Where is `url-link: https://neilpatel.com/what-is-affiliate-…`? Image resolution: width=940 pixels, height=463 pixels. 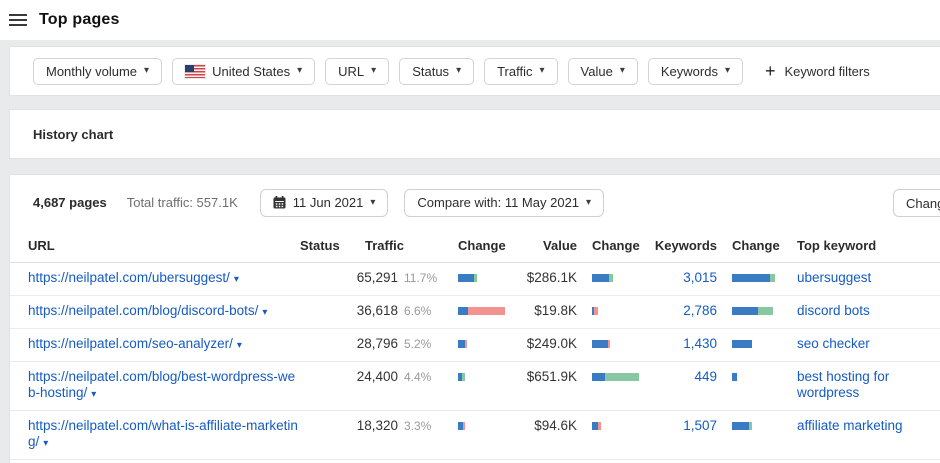 url-link: https://neilpatel.com/what-is-affiliate-… is located at coordinates (163, 433).